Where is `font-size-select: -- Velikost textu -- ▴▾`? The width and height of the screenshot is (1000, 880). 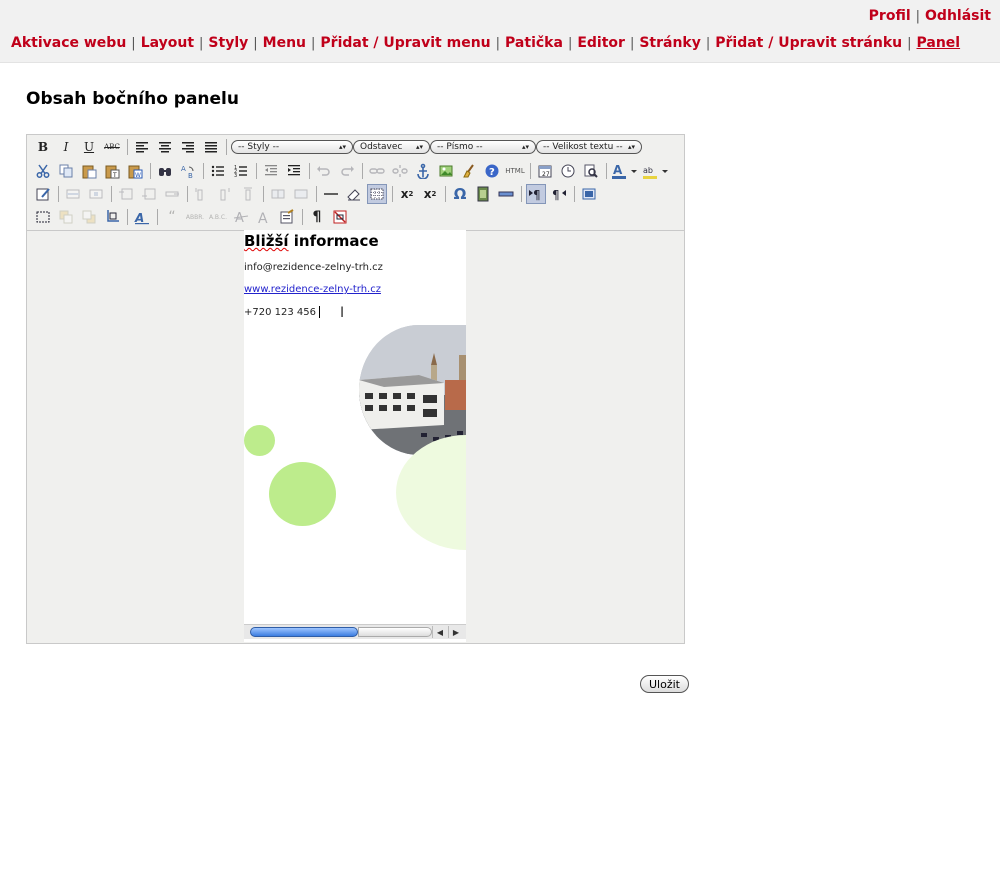 font-size-select: -- Velikost textu -- ▴▾ is located at coordinates (589, 147).